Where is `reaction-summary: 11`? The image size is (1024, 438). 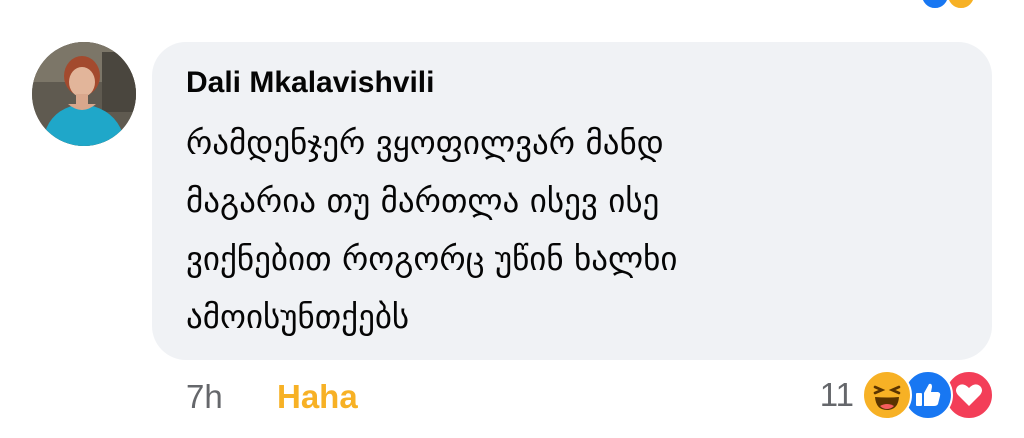 reaction-summary: 11 is located at coordinates (907, 395).